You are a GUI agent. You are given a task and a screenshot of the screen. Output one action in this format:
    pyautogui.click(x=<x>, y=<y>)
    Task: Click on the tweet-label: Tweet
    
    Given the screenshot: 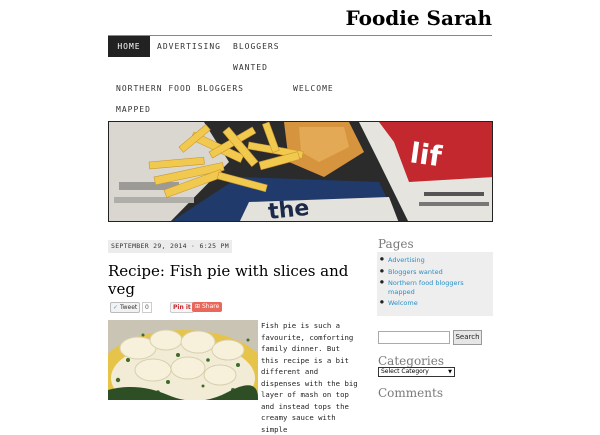 What is the action you would take?
    pyautogui.click(x=128, y=307)
    